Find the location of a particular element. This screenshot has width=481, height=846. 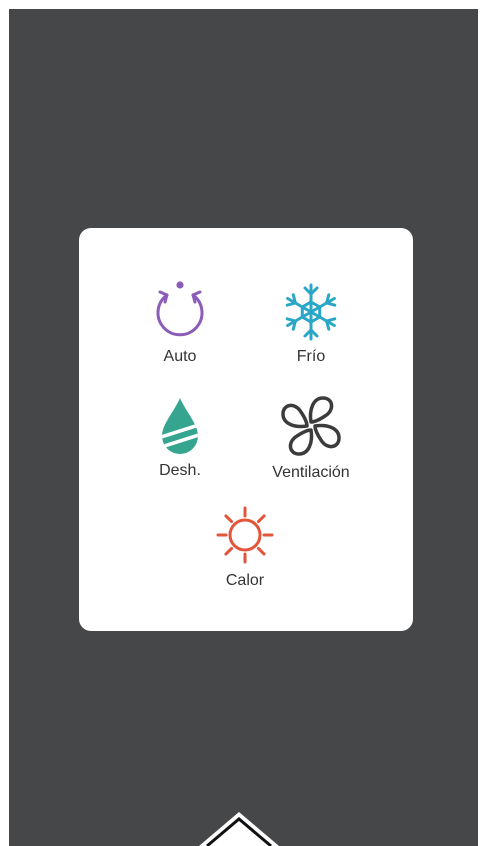

mode-label-ventilacion: Ventilación is located at coordinates (311, 472).